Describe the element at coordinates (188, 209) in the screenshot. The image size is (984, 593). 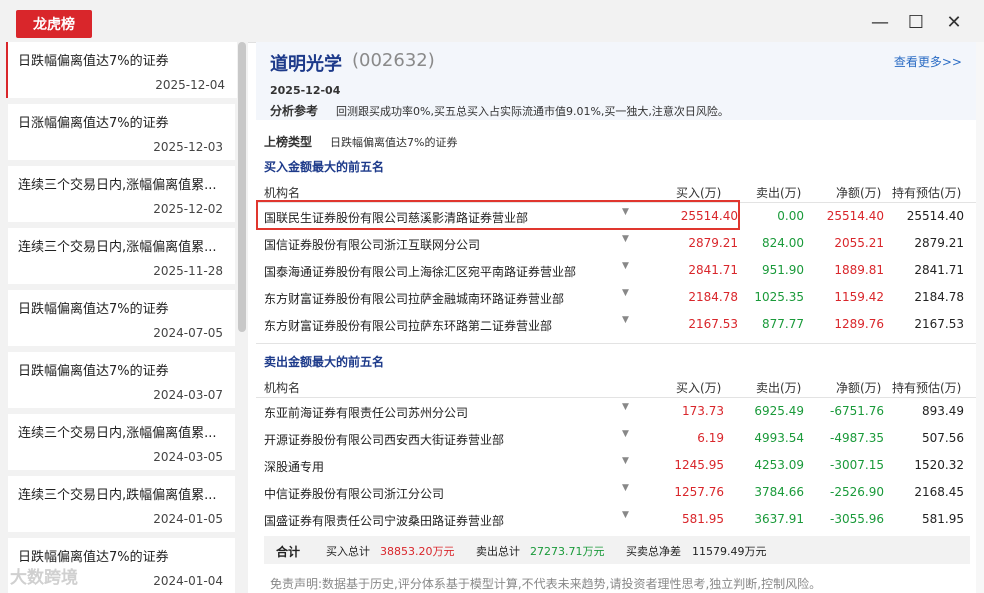
I see `sidebar-item-date: 2025-12-02` at that location.